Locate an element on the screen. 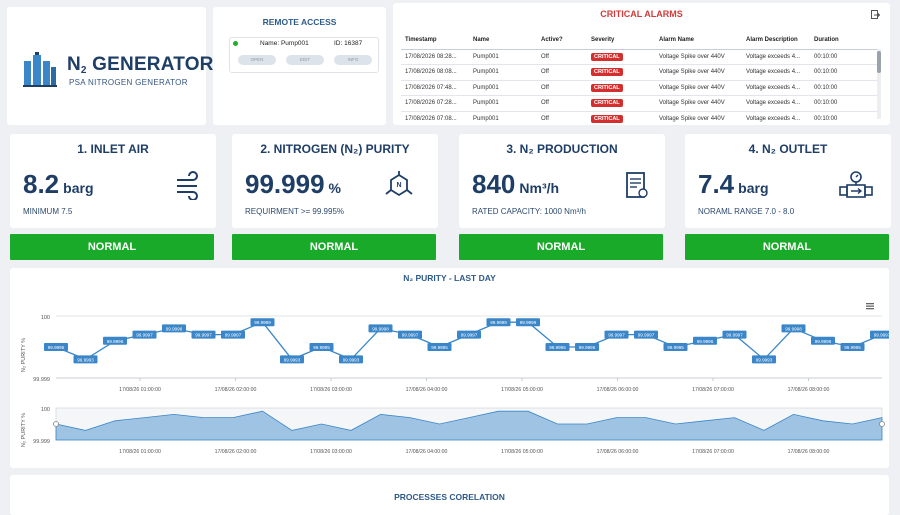 The height and width of the screenshot is (515, 900). x-tick-label: 17/08/26 02:00:00 is located at coordinates (236, 390).